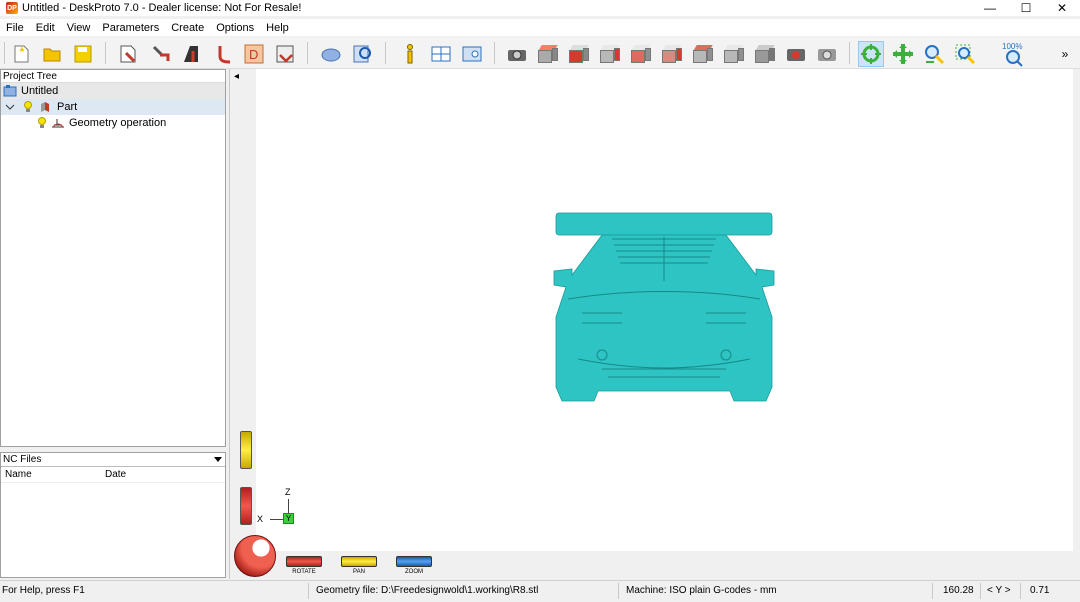 The height and width of the screenshot is (602, 1080). Describe the element at coordinates (12, 8) in the screenshot. I see `app-icon: DP` at that location.